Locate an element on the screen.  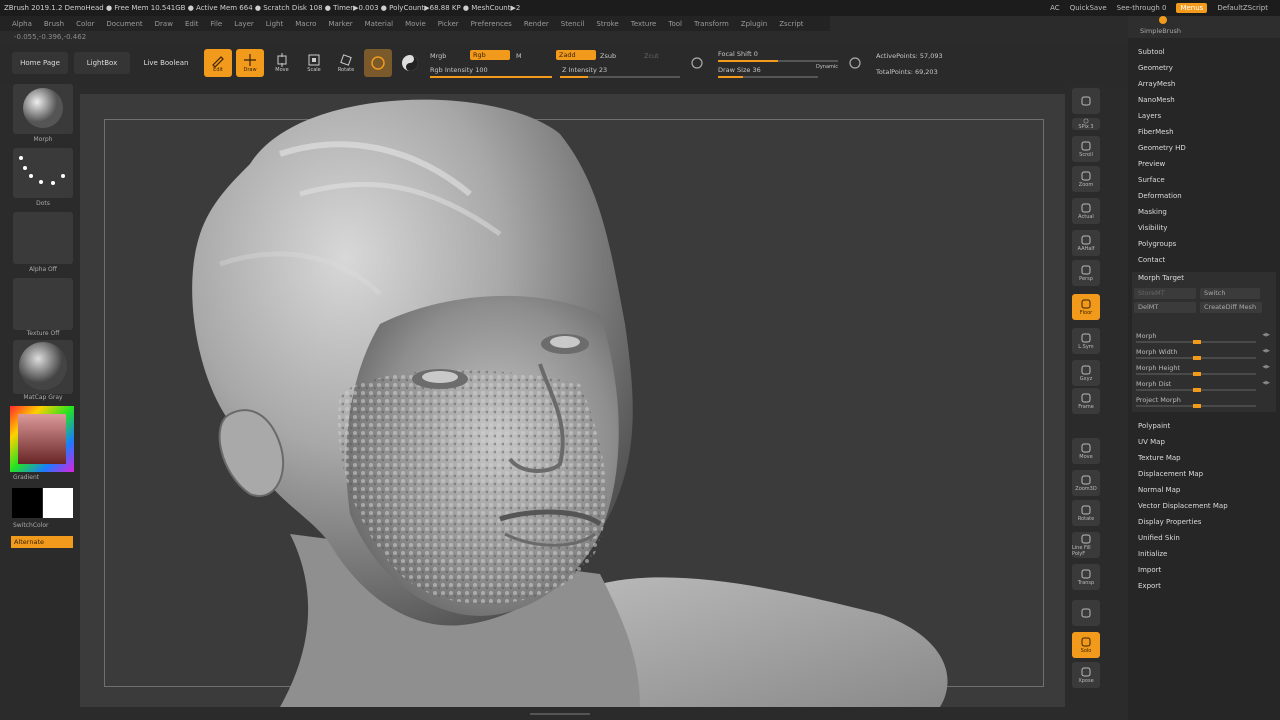
menu-layer: Layer is located at coordinates (244, 24).